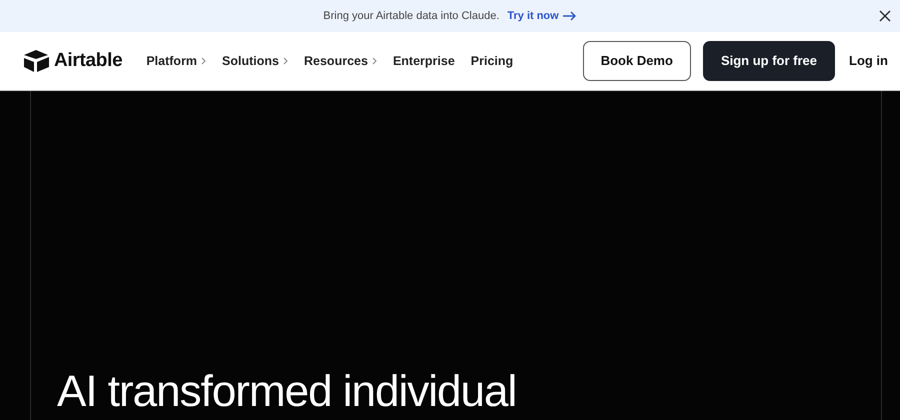 The image size is (900, 420). I want to click on hero-heading: AI transformed individual, so click(286, 393).